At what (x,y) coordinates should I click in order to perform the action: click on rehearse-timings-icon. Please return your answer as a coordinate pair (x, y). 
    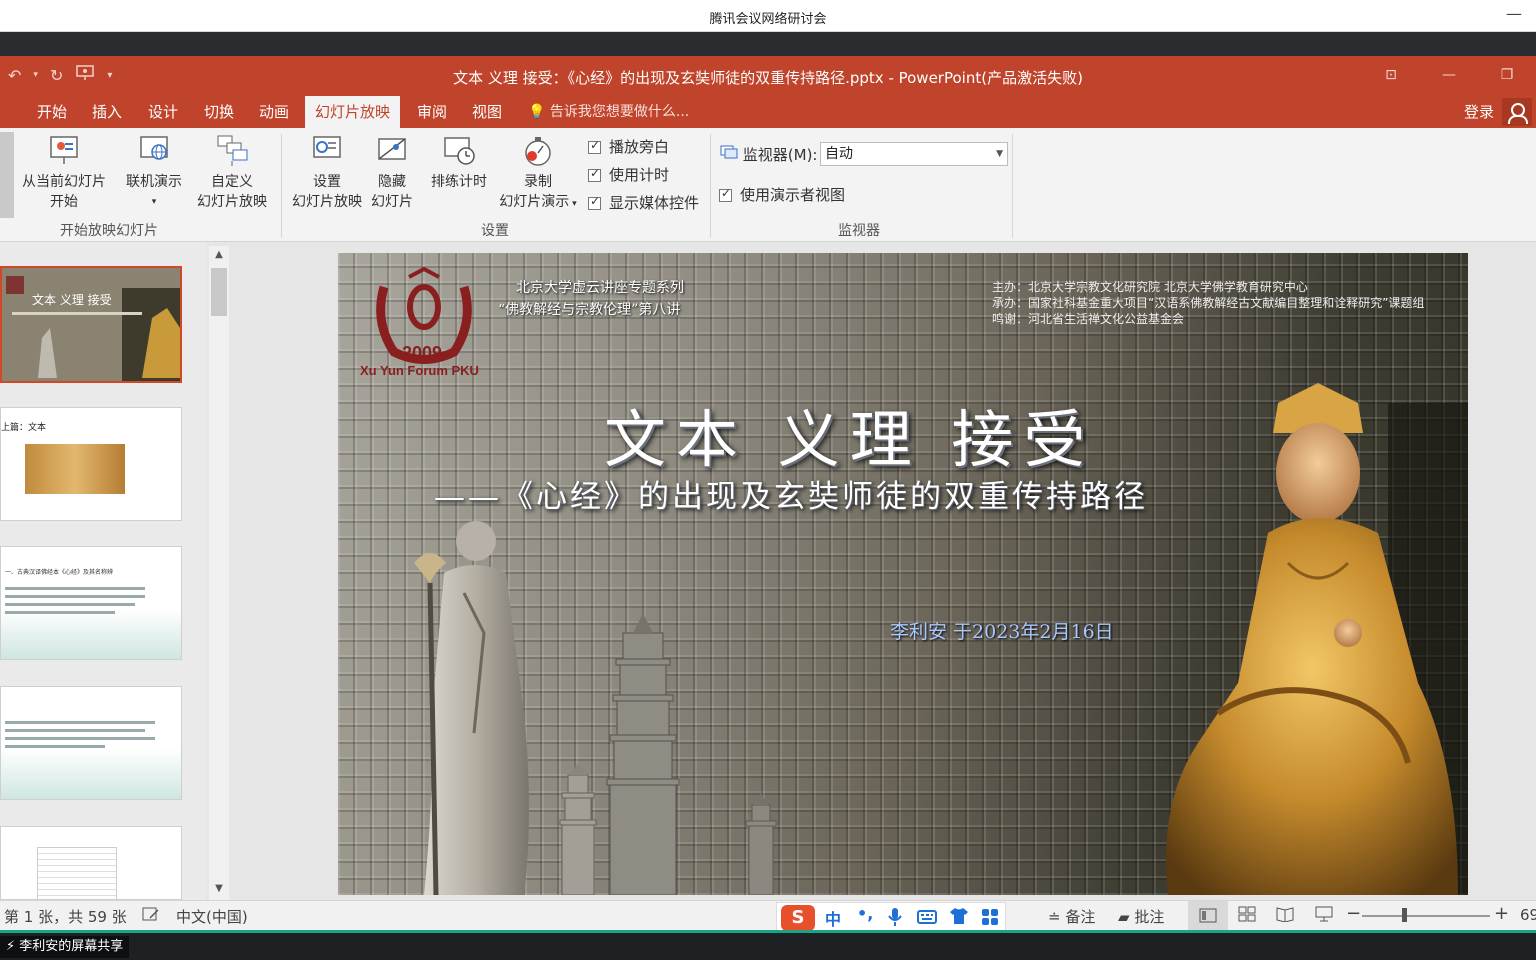
    Looking at the image, I should click on (459, 151).